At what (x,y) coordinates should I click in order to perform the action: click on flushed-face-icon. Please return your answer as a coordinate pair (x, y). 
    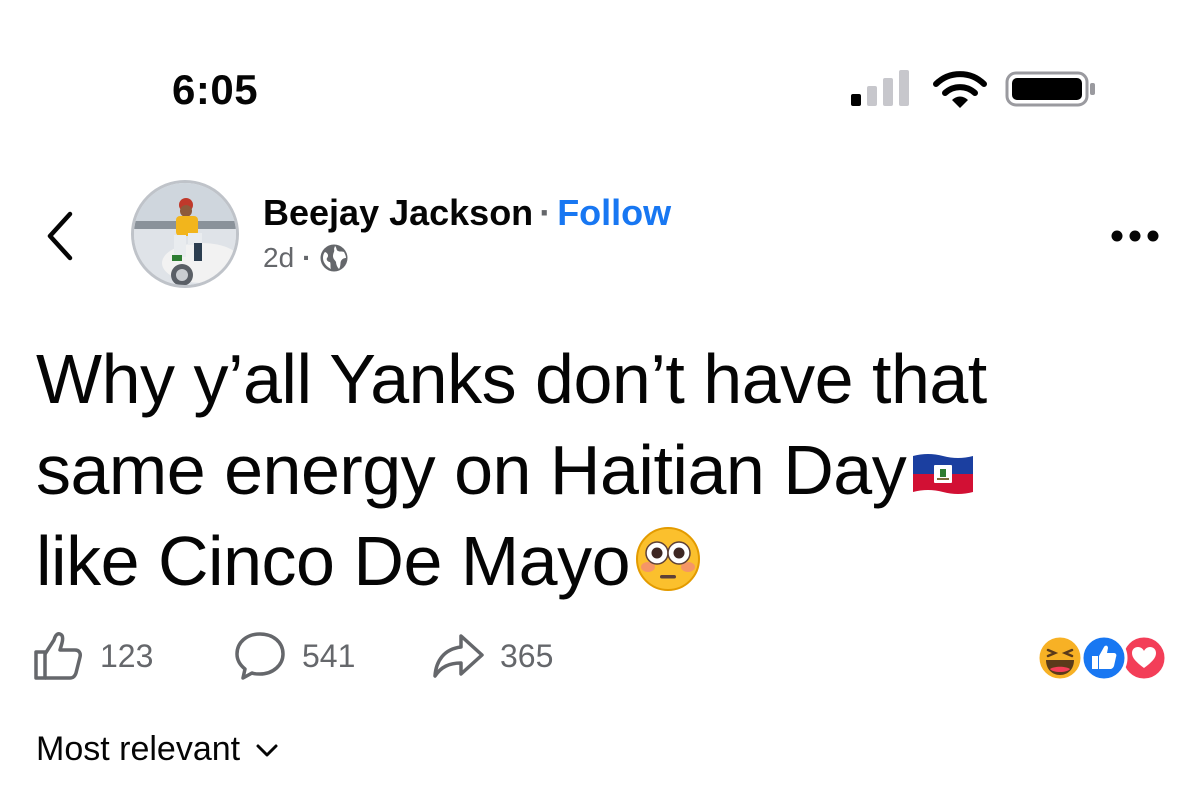
    Looking at the image, I should click on (668, 559).